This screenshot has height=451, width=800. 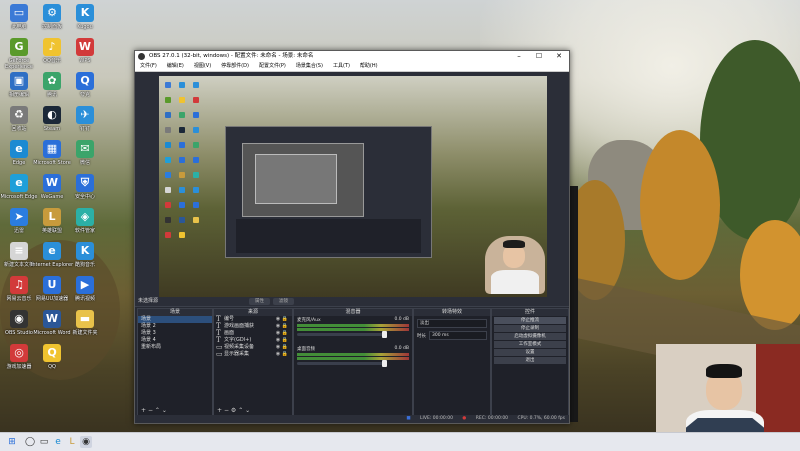 I want to click on scene-item: 重新布局, so click(x=175, y=347).